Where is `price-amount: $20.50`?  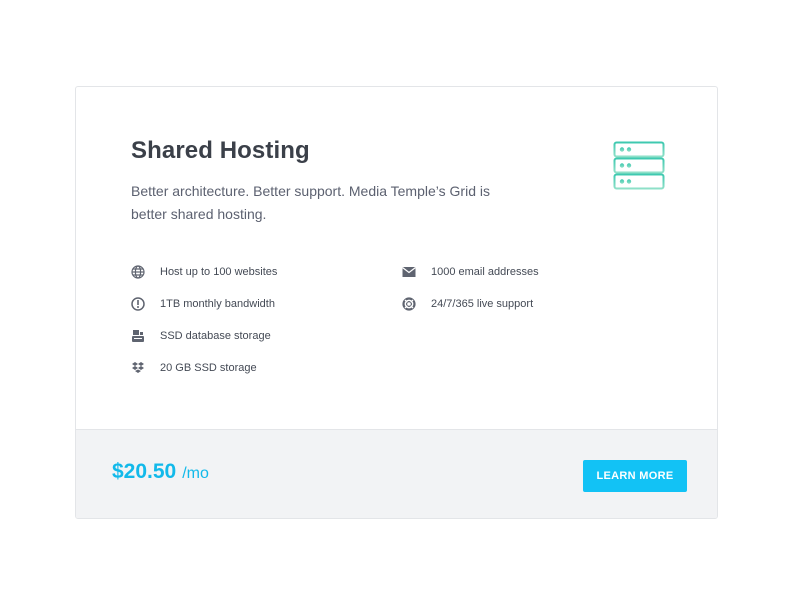 price-amount: $20.50 is located at coordinates (144, 471).